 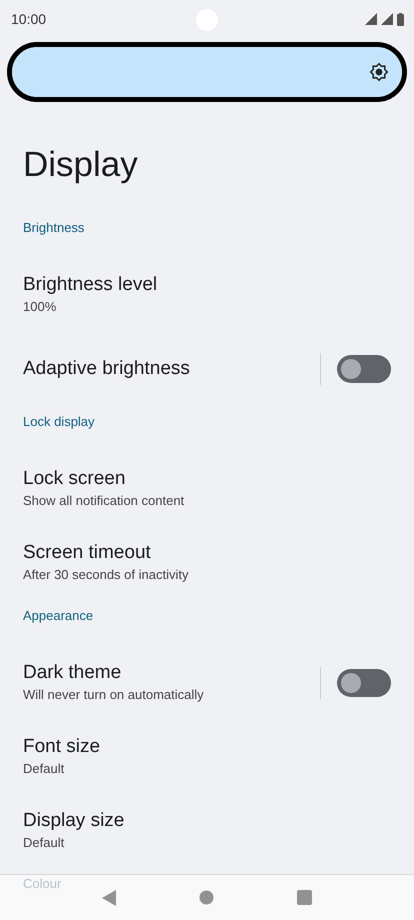 What do you see at coordinates (53, 228) in the screenshot?
I see `section-header: Brightness` at bounding box center [53, 228].